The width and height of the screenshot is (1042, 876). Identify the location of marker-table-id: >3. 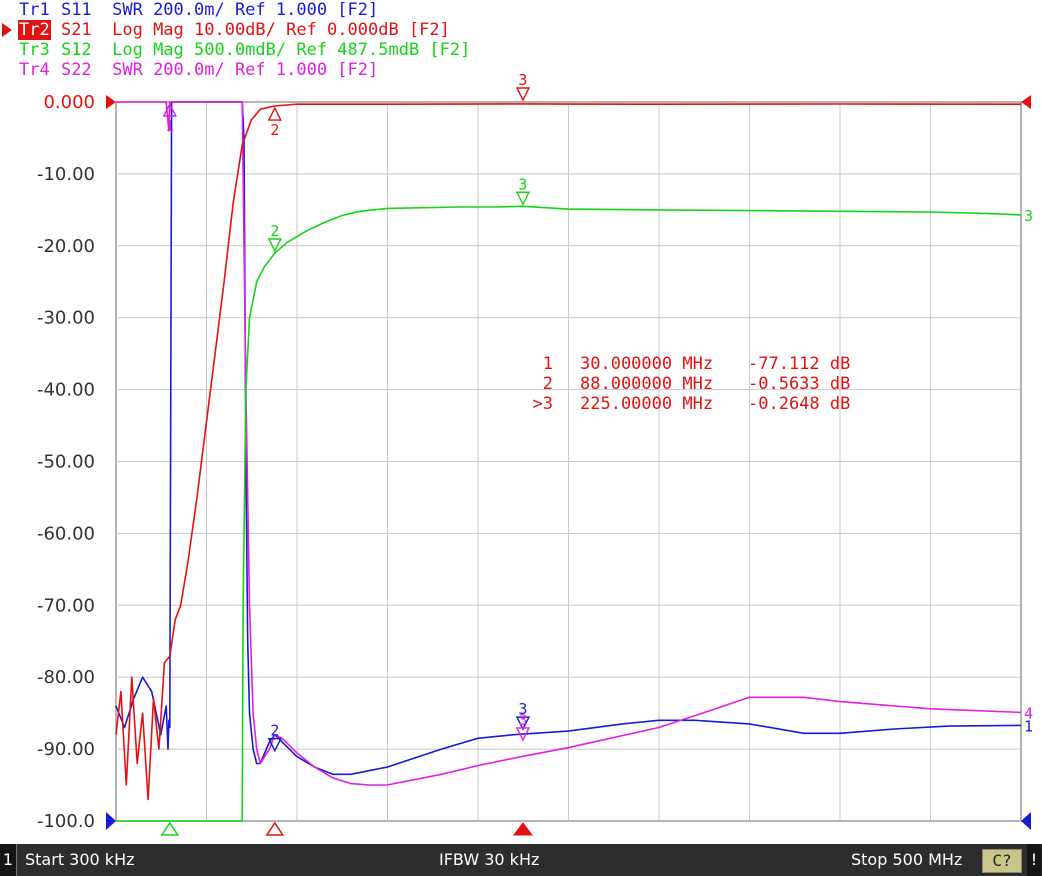
(543, 404).